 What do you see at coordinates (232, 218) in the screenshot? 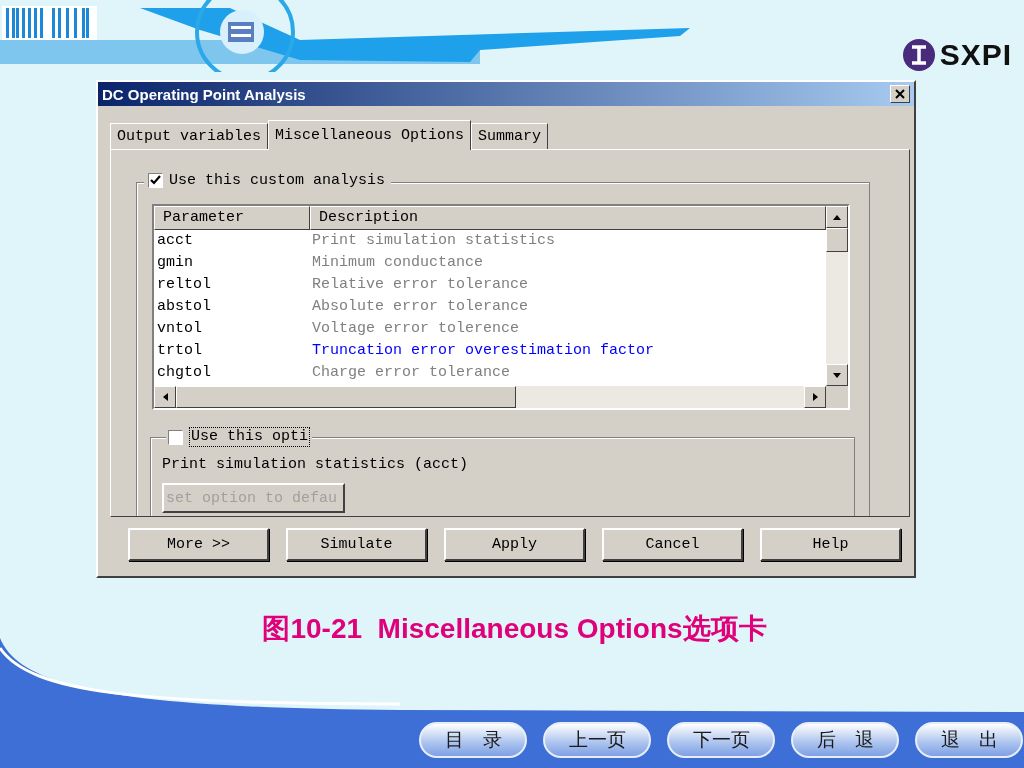
I see `column-header: Parameter` at bounding box center [232, 218].